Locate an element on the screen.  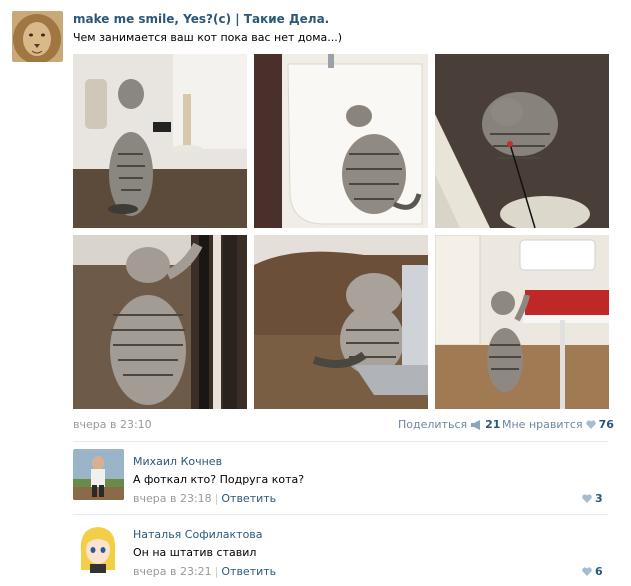
comment-like-count: 6 is located at coordinates (599, 571).